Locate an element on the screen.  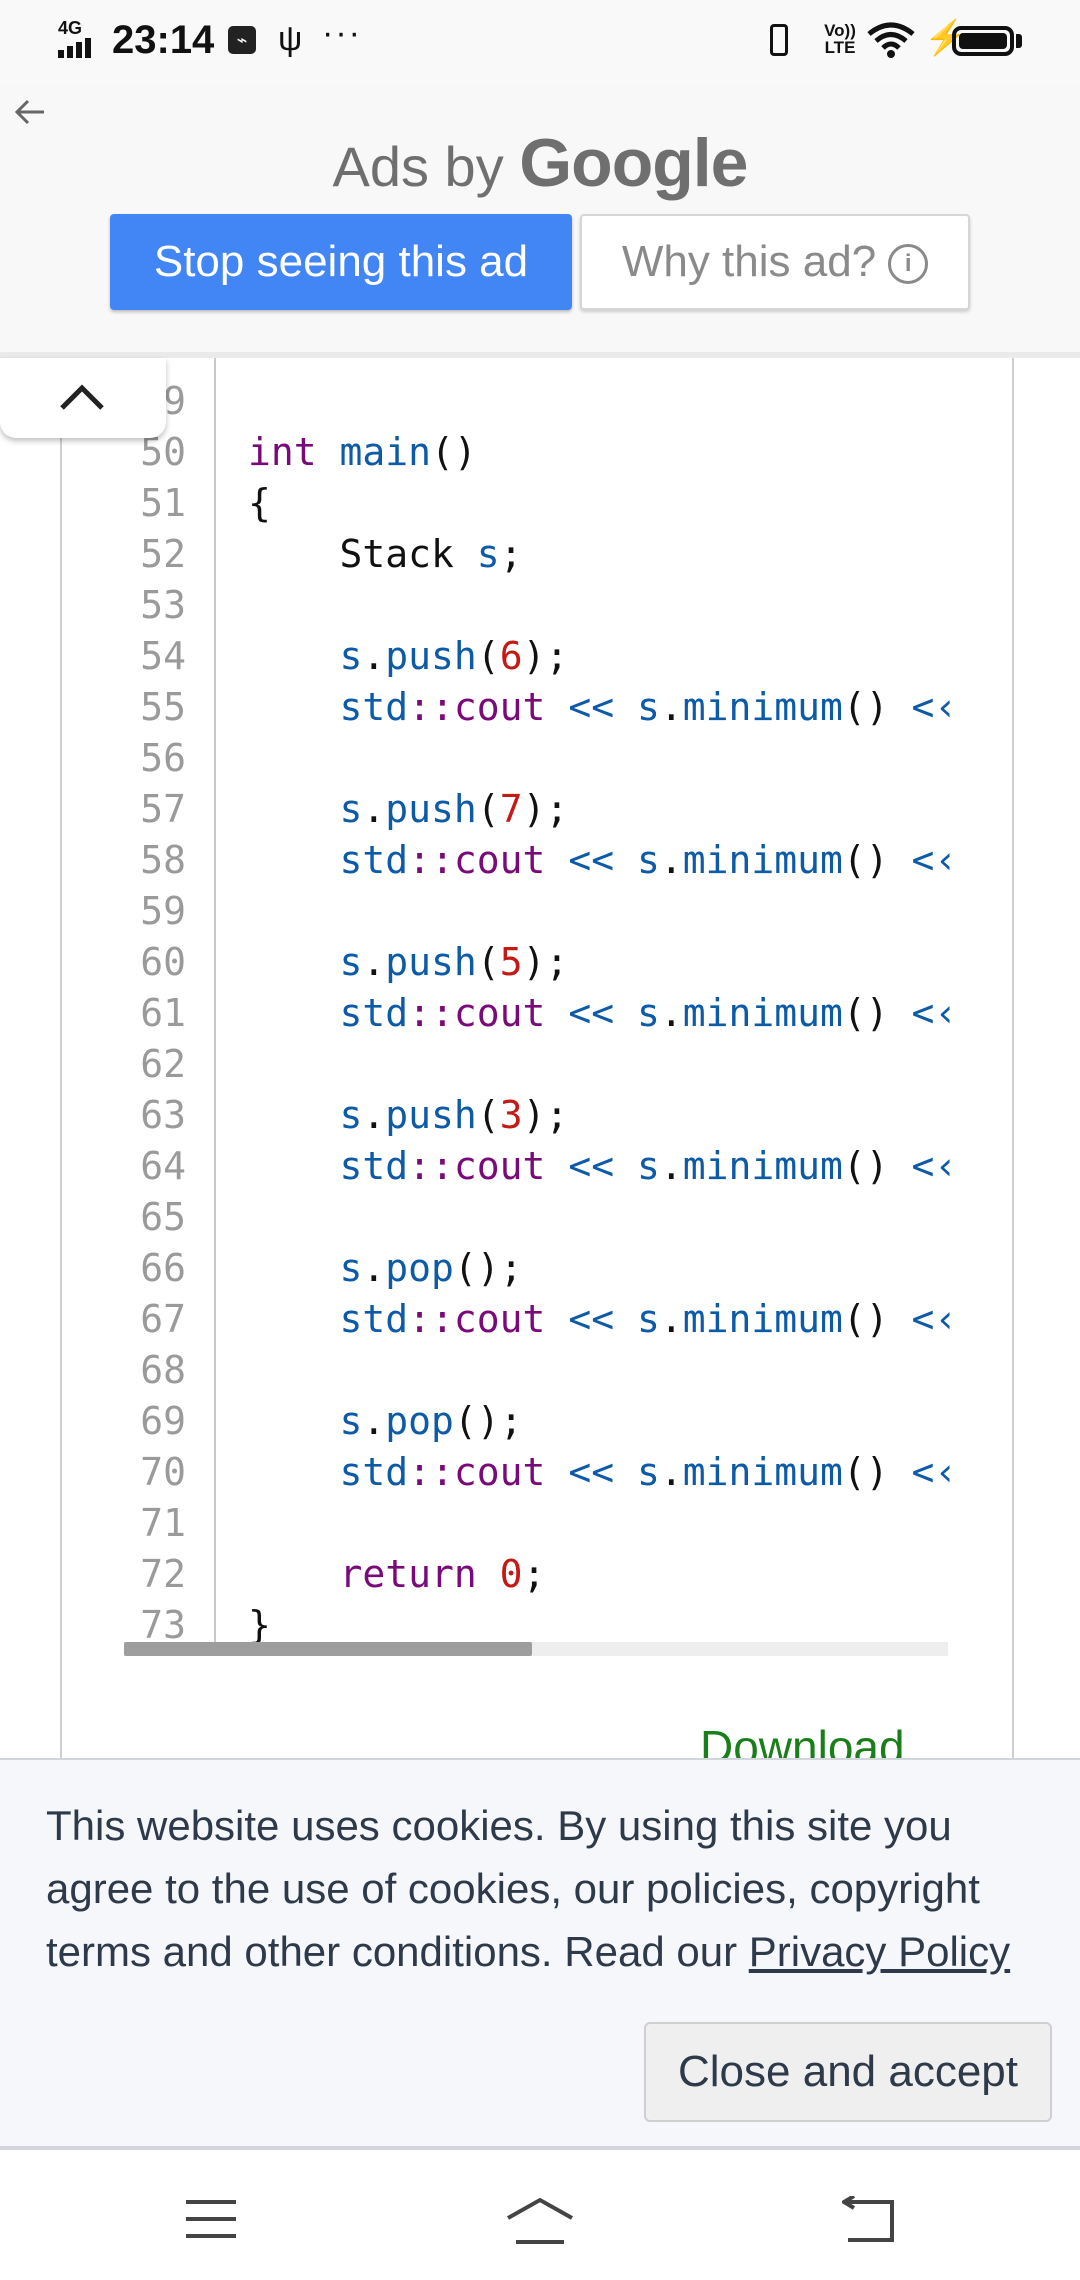
line-number: 64 is located at coordinates (163, 1166).